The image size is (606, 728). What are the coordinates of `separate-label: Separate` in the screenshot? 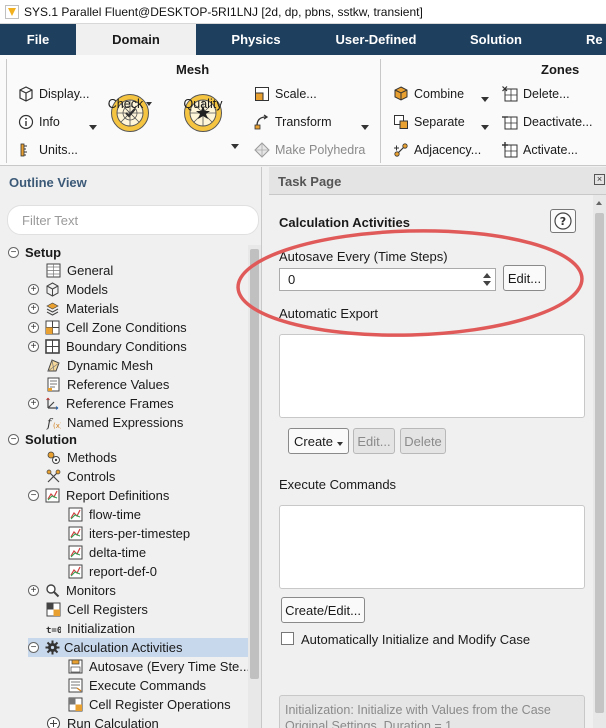 It's located at (439, 122).